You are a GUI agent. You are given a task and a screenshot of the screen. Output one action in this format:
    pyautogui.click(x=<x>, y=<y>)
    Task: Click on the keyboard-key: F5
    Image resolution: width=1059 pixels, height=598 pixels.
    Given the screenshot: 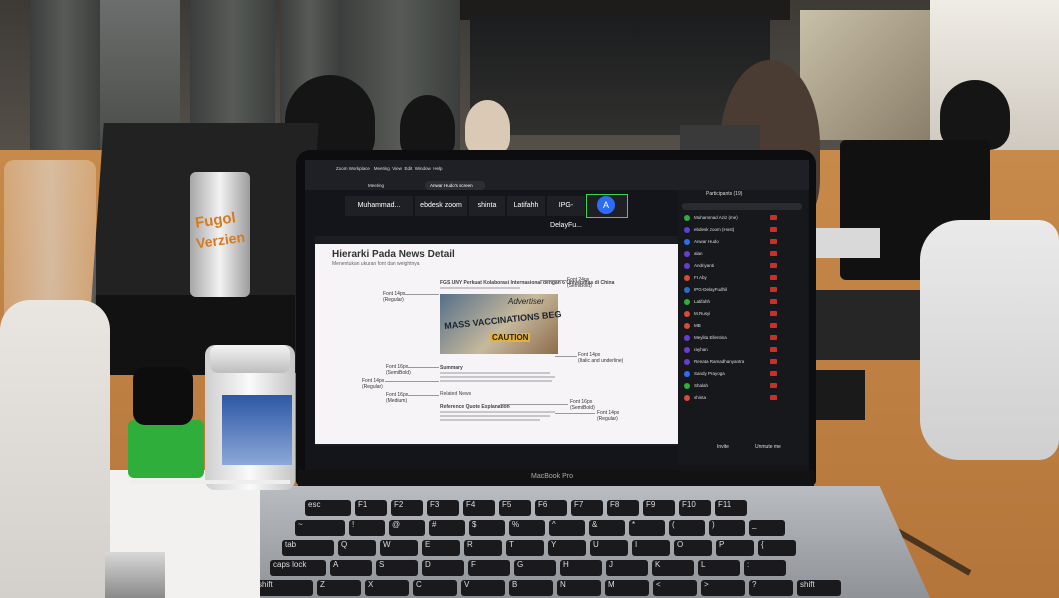 What is the action you would take?
    pyautogui.click(x=515, y=508)
    